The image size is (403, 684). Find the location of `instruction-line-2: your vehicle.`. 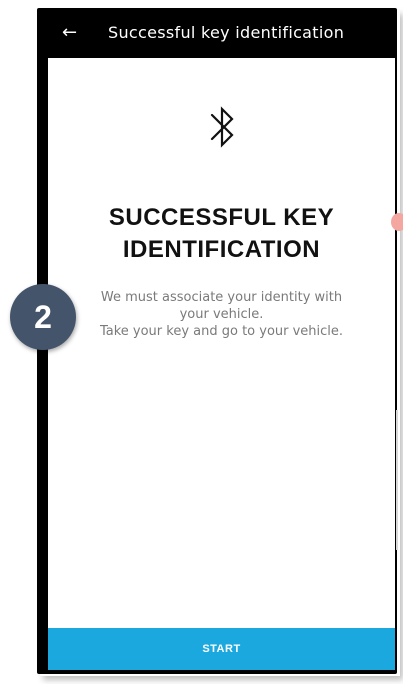

instruction-line-2: your vehicle. is located at coordinates (221, 314).